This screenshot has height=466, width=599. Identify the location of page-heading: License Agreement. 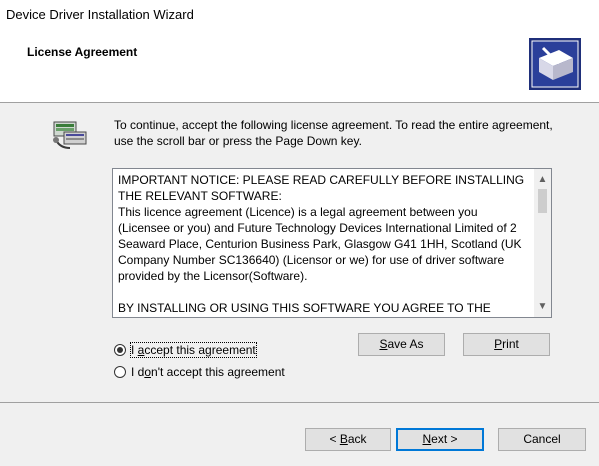
(82, 52).